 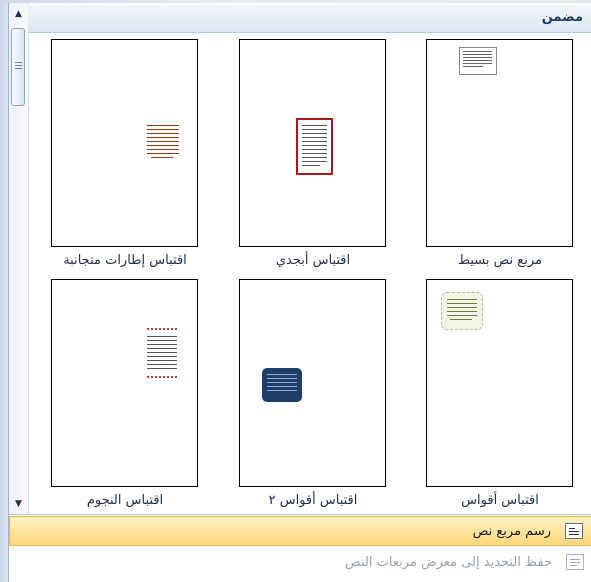 I want to click on gallery-scrollbar: ▲ ▼, so click(x=19, y=259).